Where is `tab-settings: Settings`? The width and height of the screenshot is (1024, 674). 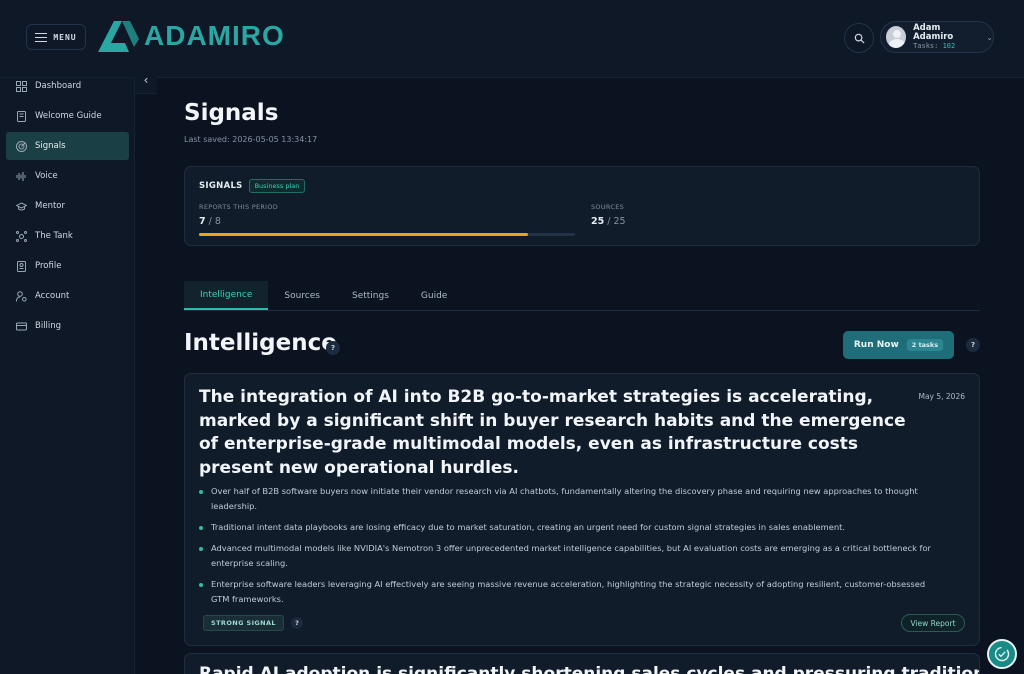
tab-settings: Settings is located at coordinates (370, 295).